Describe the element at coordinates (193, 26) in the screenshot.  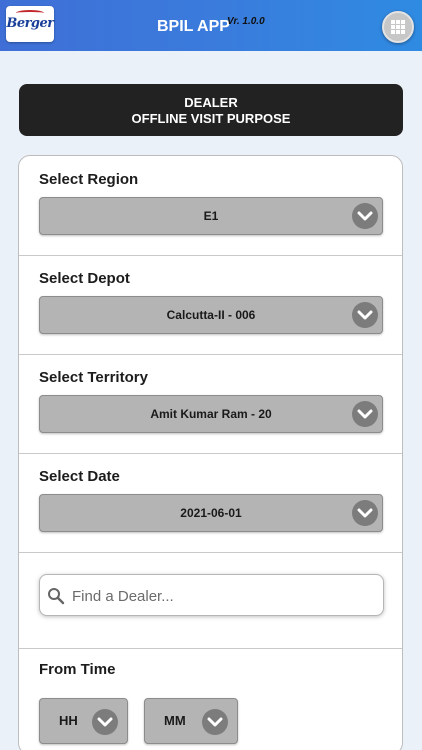
I see `app-title: BPIL APP` at that location.